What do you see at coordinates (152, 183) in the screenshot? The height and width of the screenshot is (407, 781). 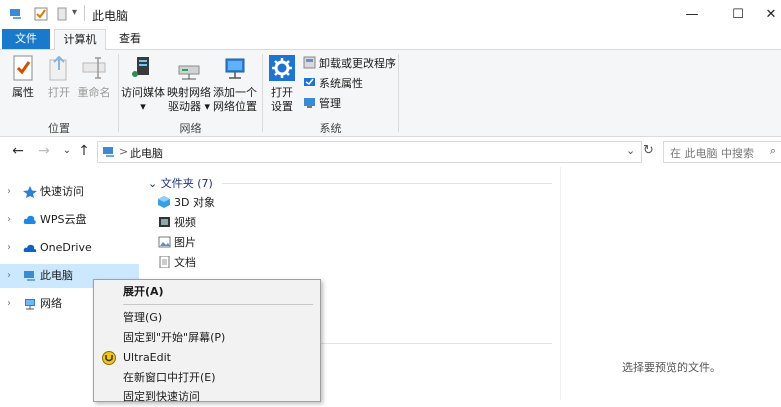 I see `collapse-chevron-icon: ⌄` at bounding box center [152, 183].